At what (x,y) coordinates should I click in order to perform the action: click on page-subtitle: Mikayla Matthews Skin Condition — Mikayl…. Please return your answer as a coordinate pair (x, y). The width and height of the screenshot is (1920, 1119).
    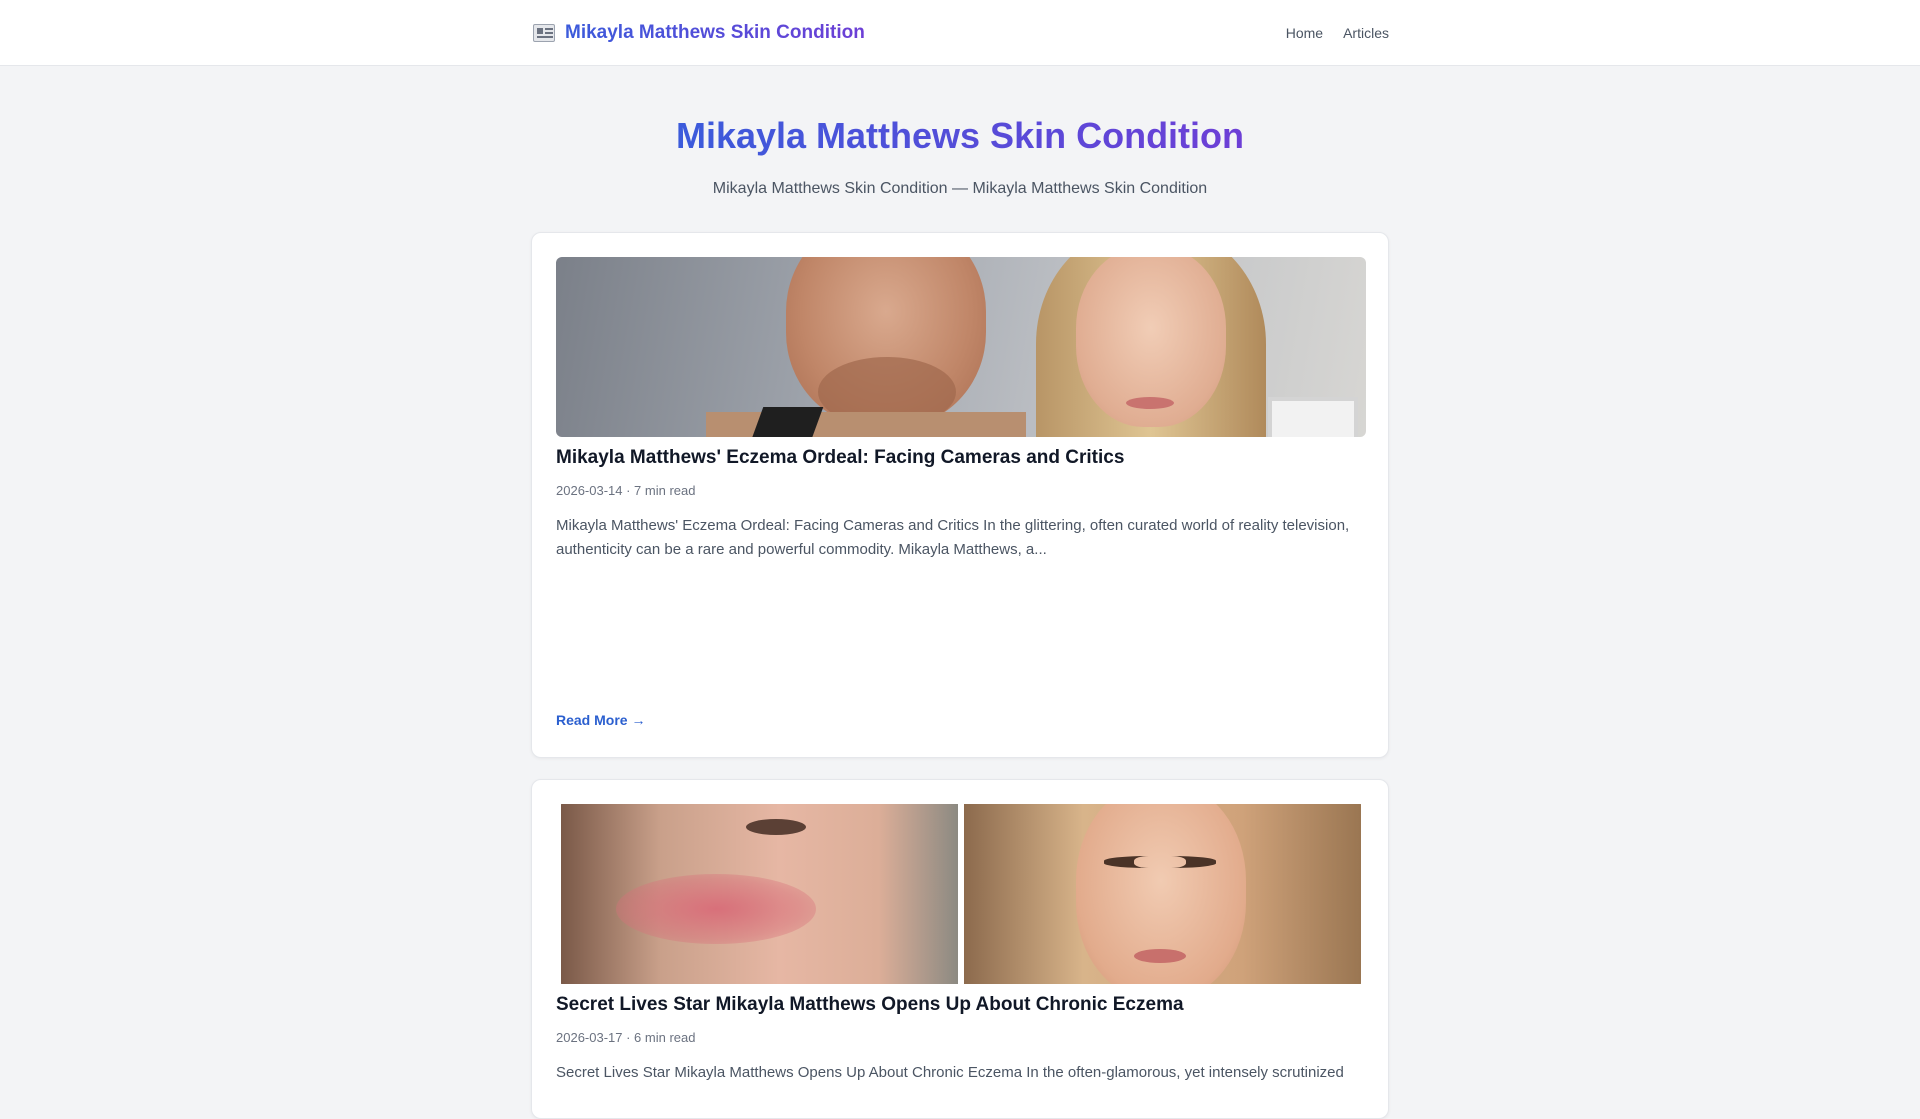
    Looking at the image, I should click on (960, 188).